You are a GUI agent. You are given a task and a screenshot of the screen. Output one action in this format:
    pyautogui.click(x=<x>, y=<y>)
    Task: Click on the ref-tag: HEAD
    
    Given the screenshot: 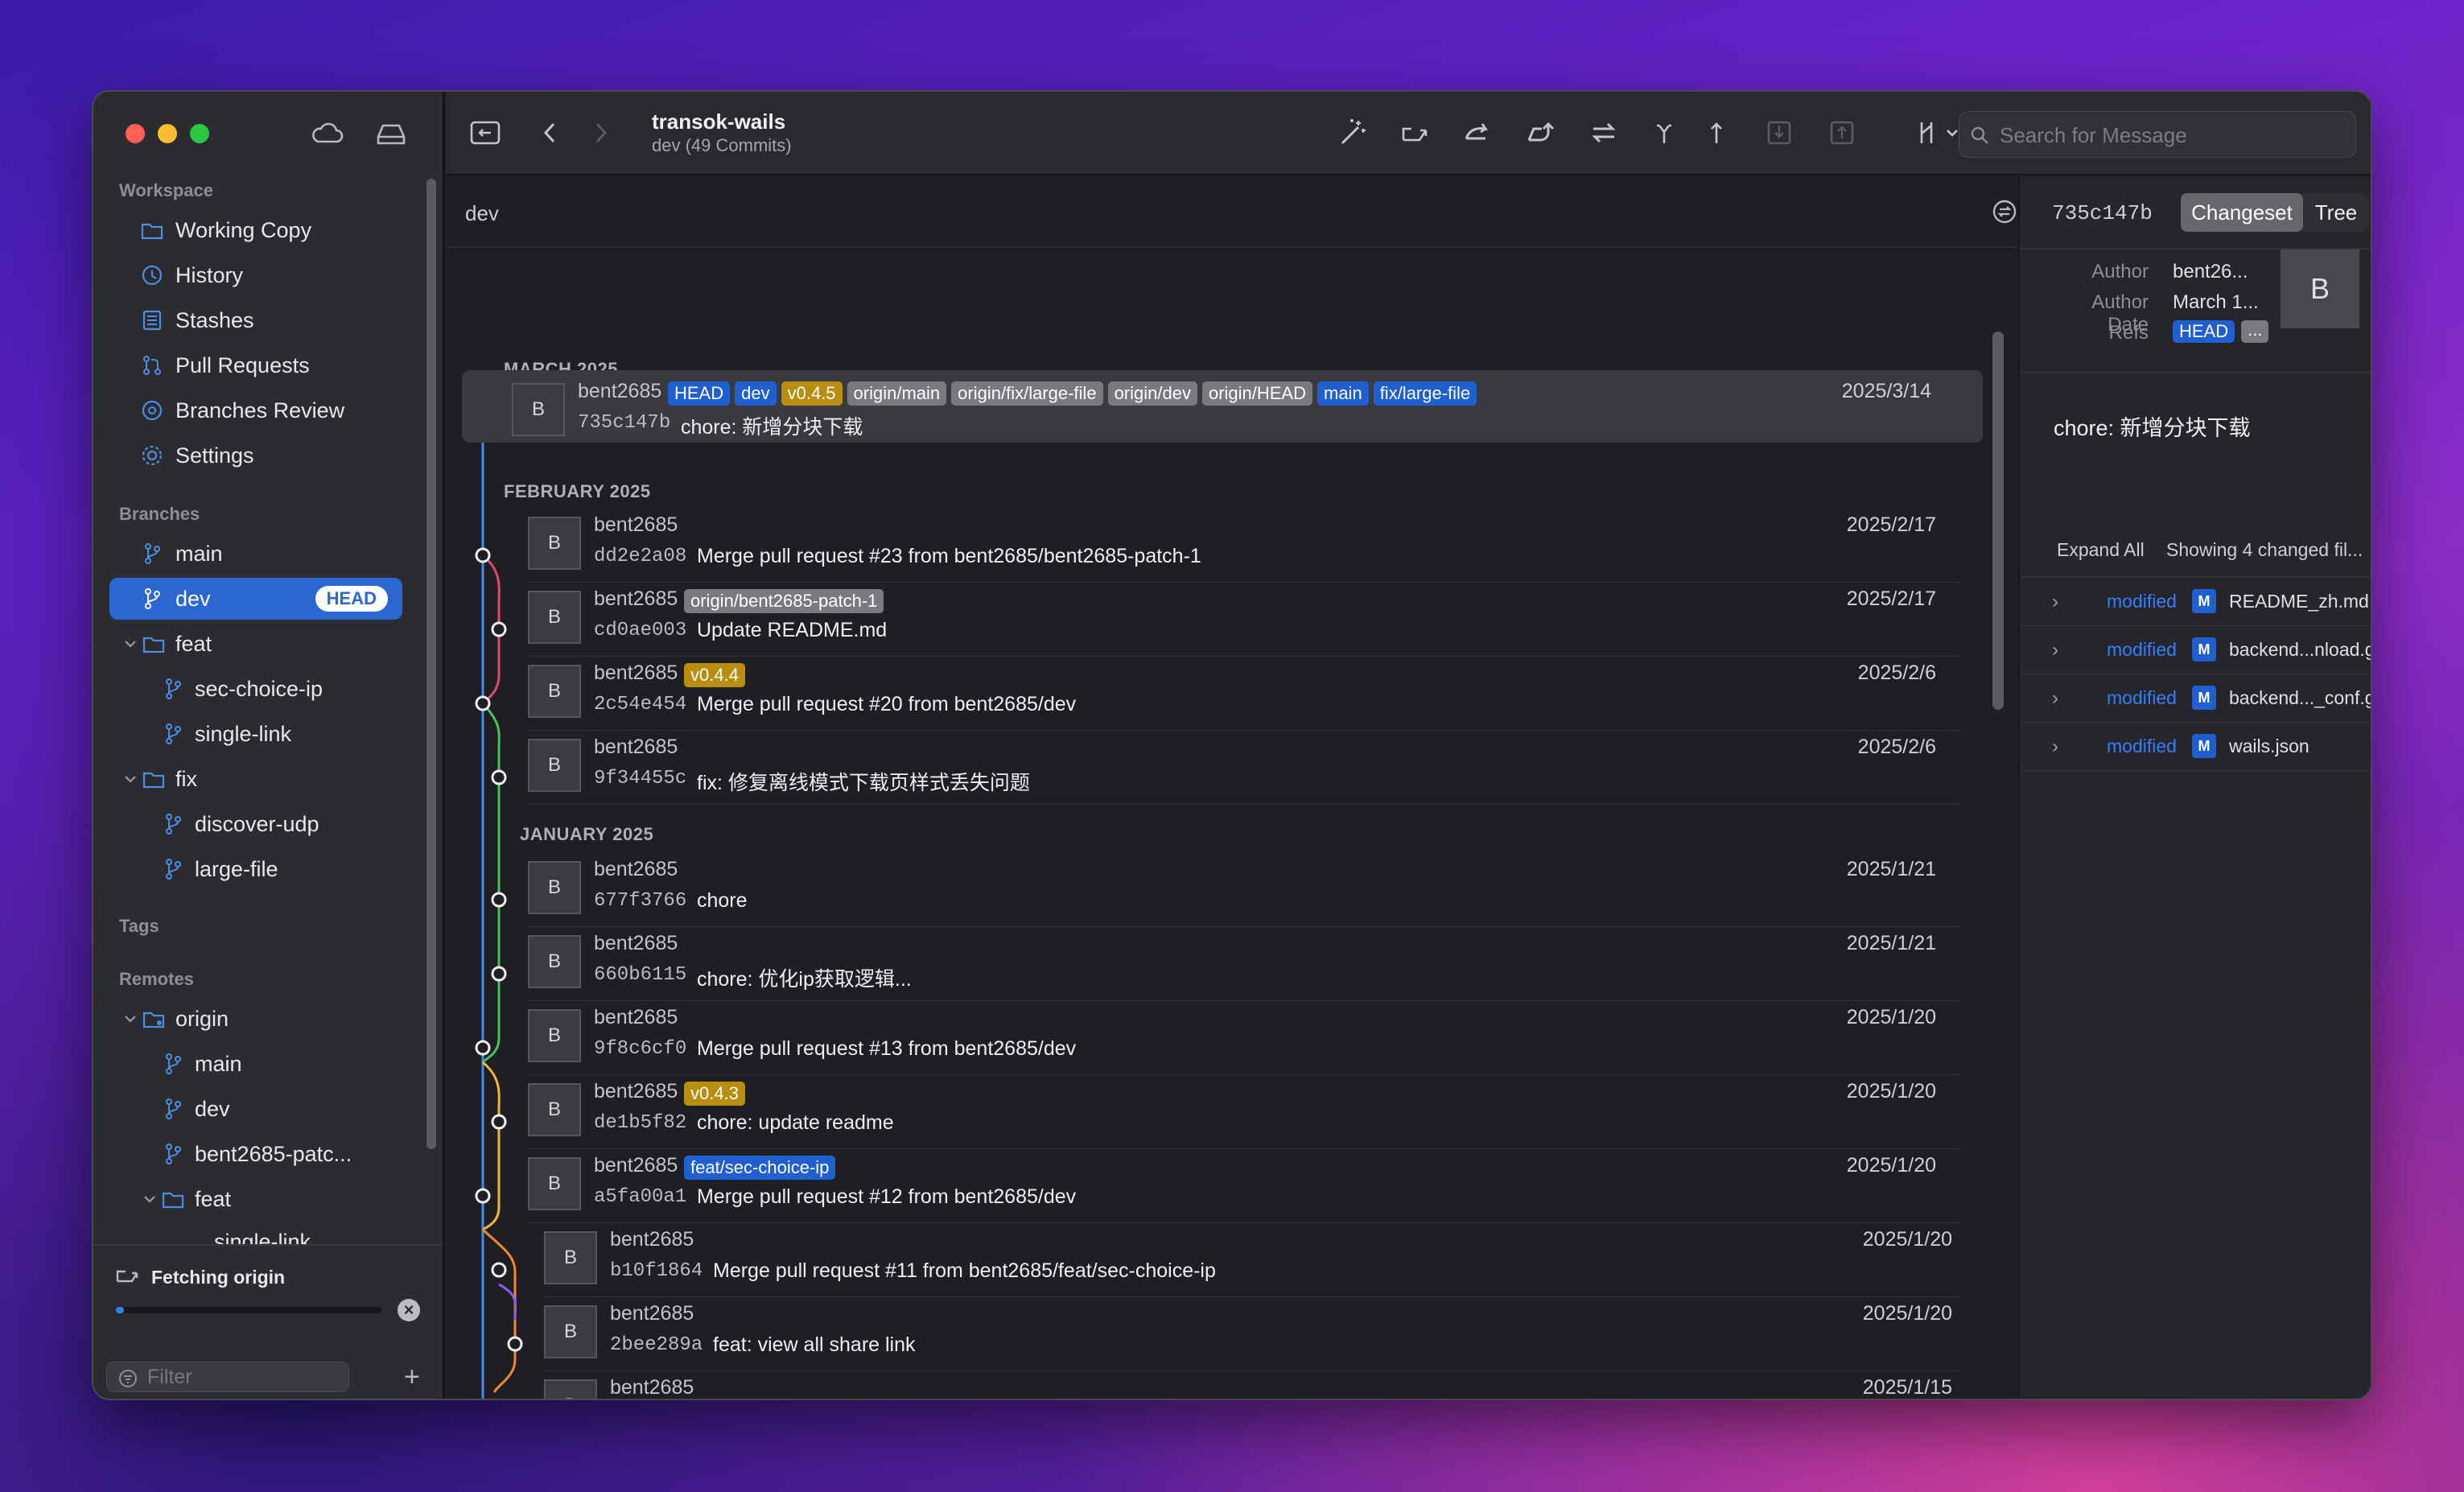 What is the action you would take?
    pyautogui.click(x=699, y=393)
    